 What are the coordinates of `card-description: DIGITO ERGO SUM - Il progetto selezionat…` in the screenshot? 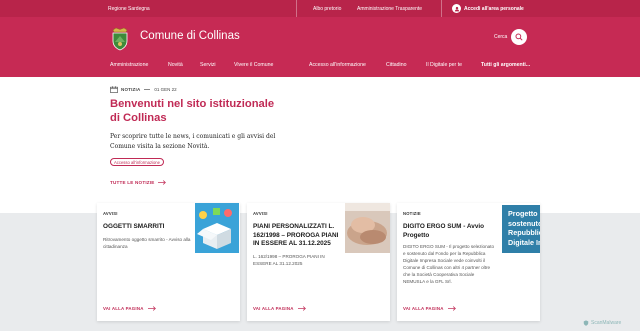 It's located at (449, 264).